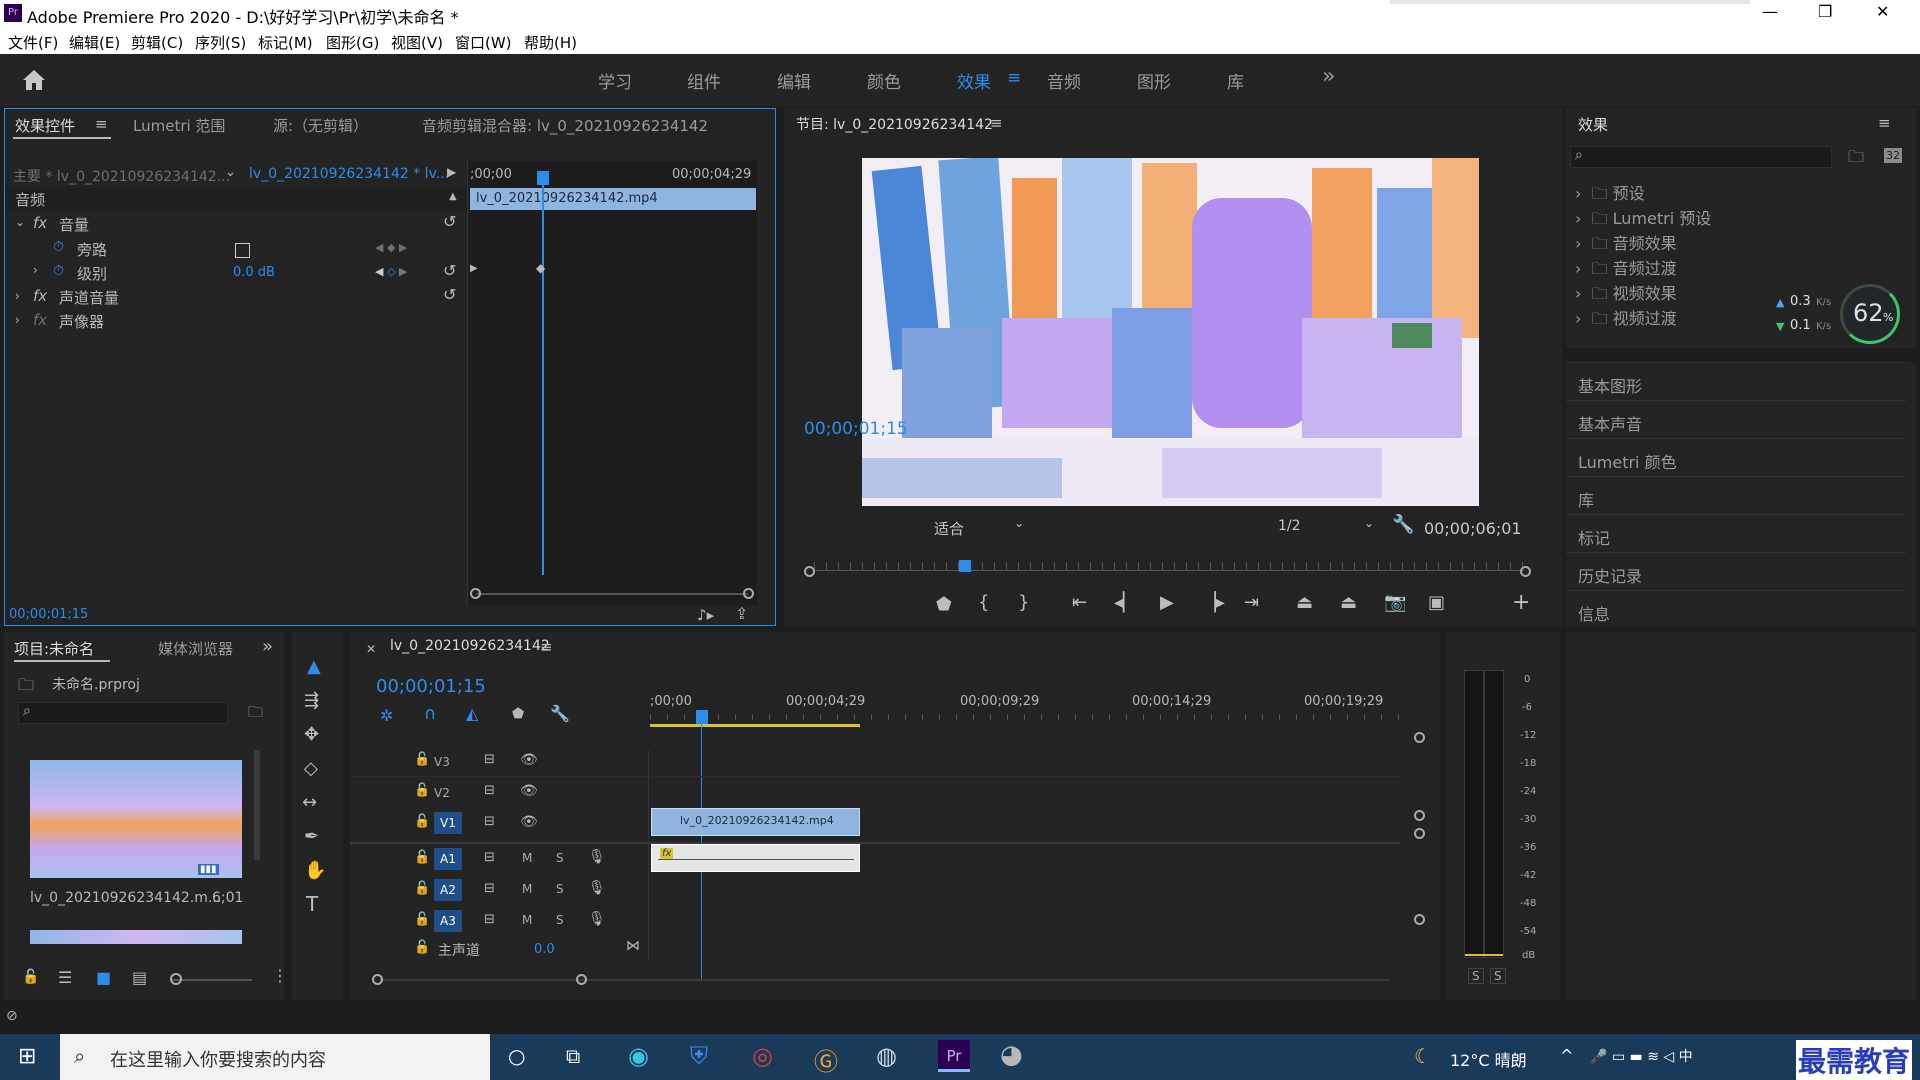 The image size is (1920, 1080). I want to click on expand-chevron-icon: ⌄, so click(20, 222).